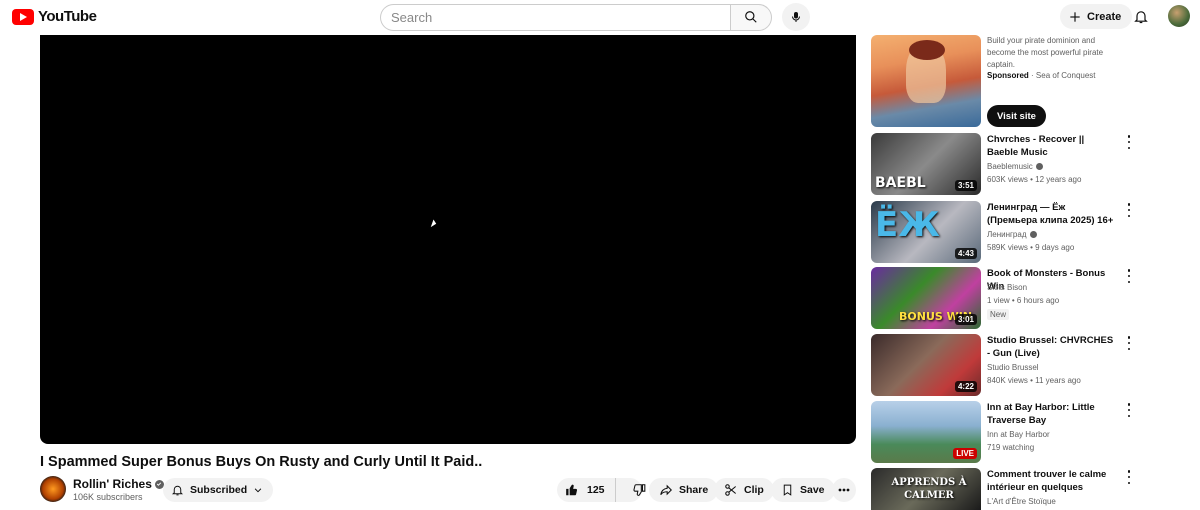  Describe the element at coordinates (1075, 16) in the screenshot. I see `plus-icon` at that location.